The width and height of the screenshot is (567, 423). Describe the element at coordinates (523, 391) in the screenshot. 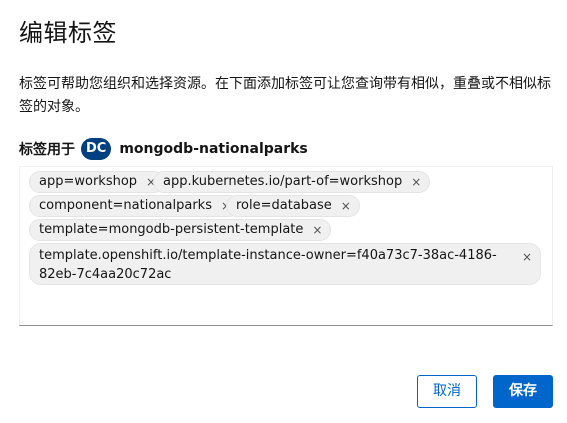

I see `save-button: 保存` at that location.